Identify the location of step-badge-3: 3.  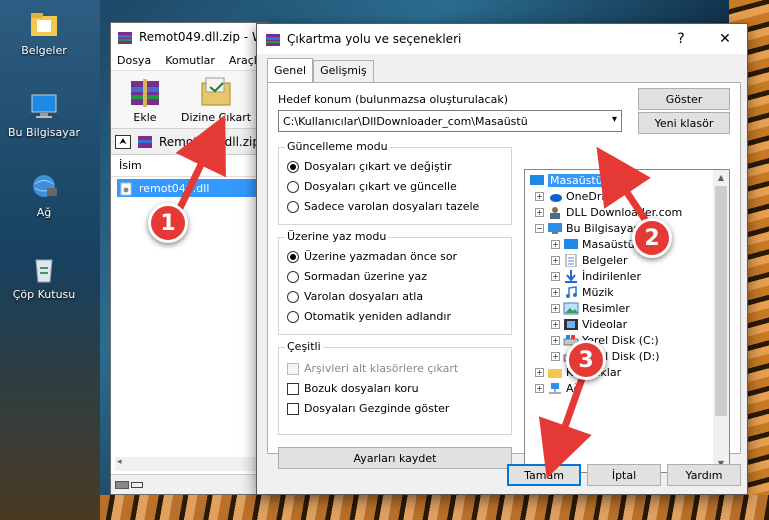
(586, 360).